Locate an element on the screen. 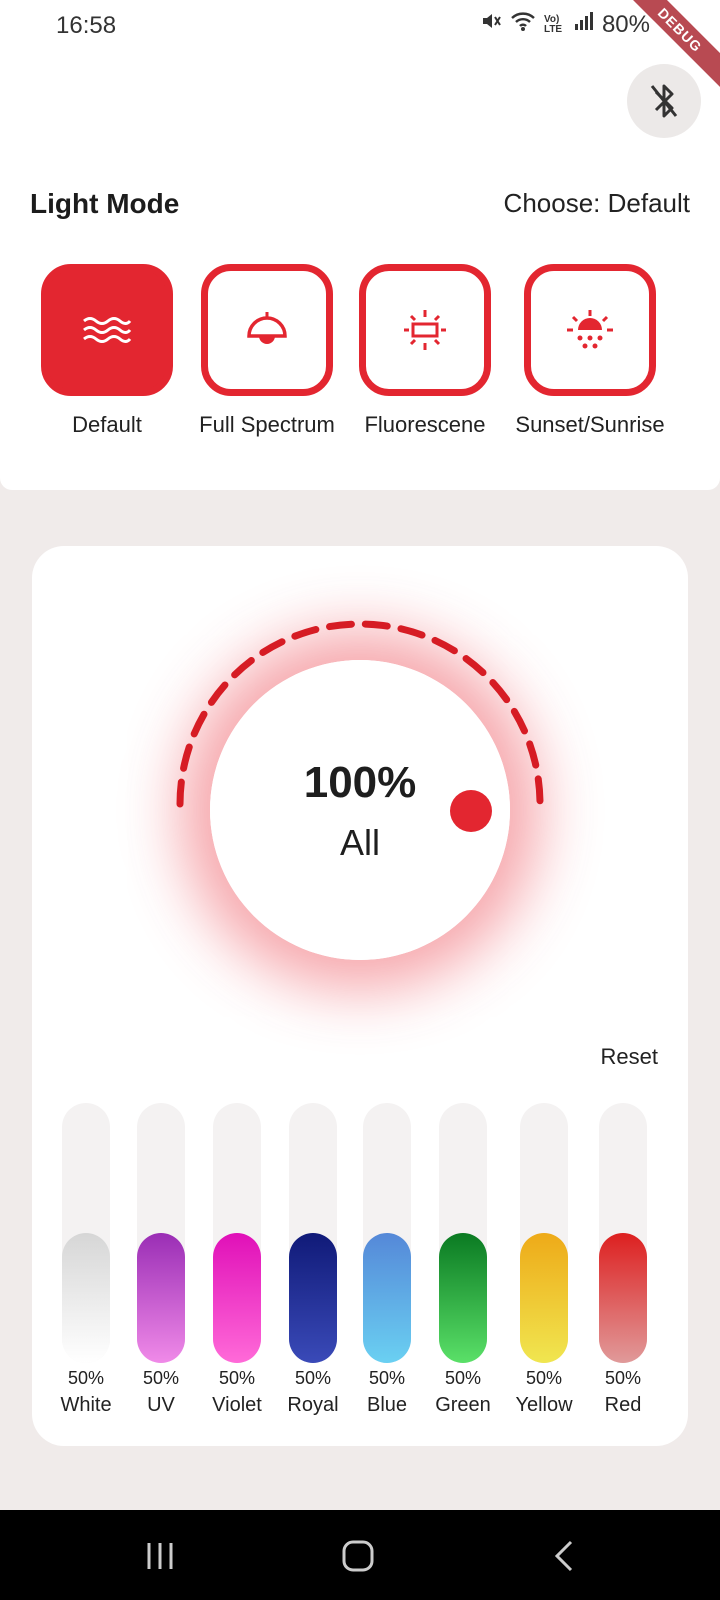 The width and height of the screenshot is (720, 1600). channel-slider-violet is located at coordinates (237, 1233).